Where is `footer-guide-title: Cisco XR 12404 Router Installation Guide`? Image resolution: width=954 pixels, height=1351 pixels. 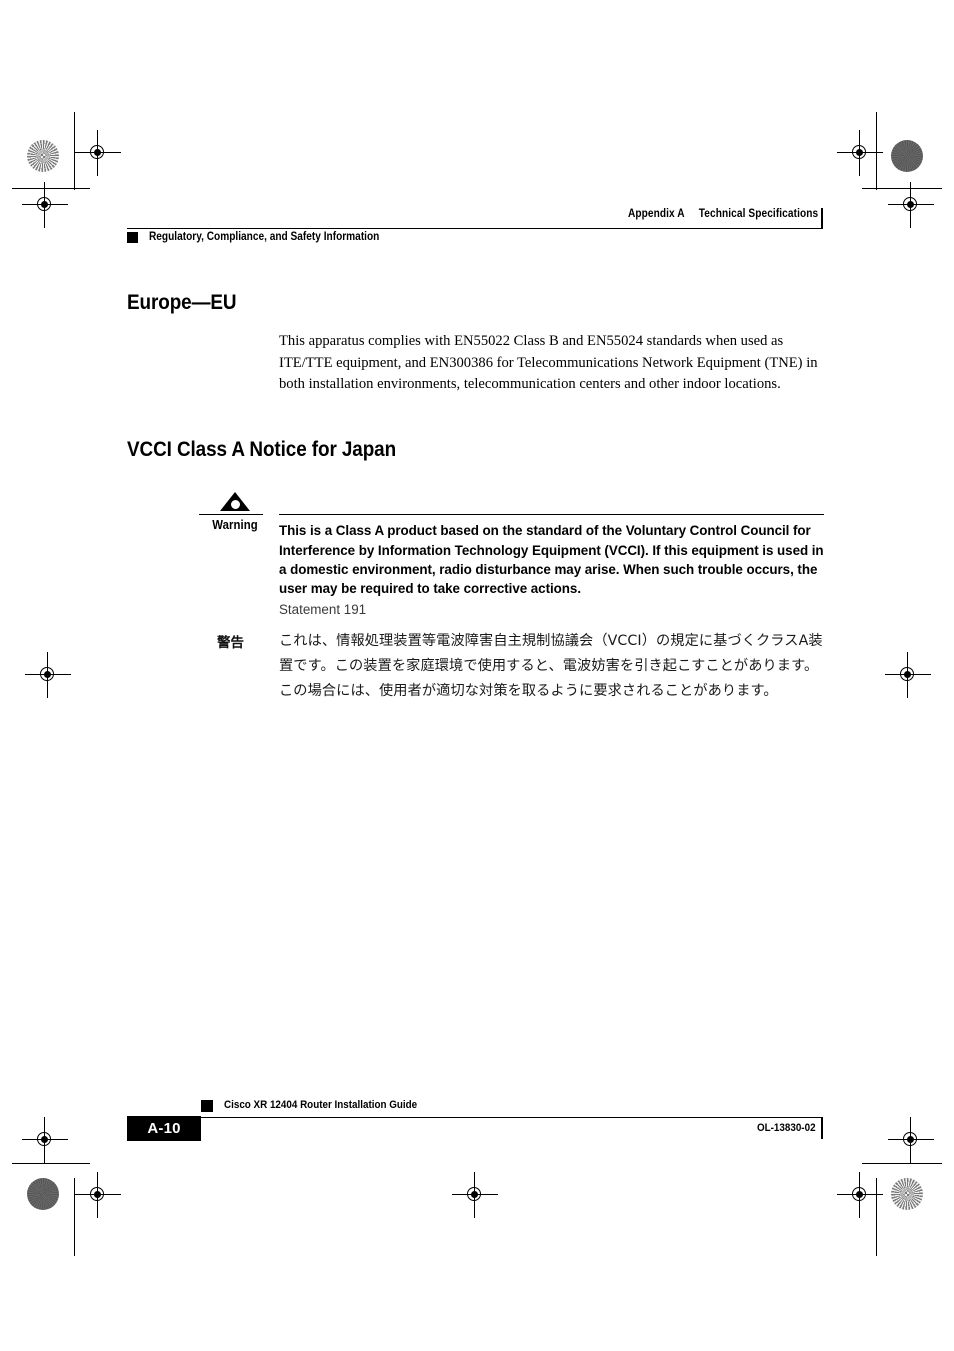 footer-guide-title: Cisco XR 12404 Router Installation Guide is located at coordinates (321, 1105).